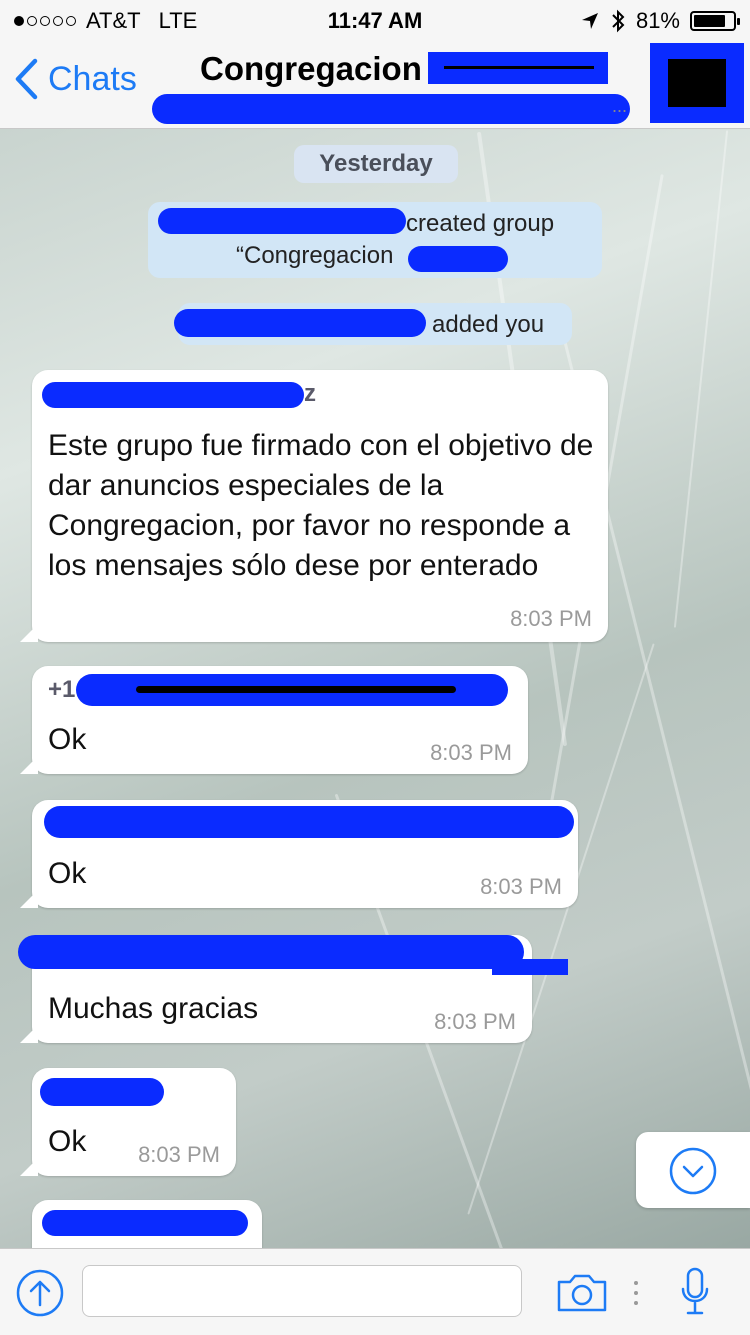  What do you see at coordinates (92, 78) in the screenshot?
I see `back-label: Chats` at bounding box center [92, 78].